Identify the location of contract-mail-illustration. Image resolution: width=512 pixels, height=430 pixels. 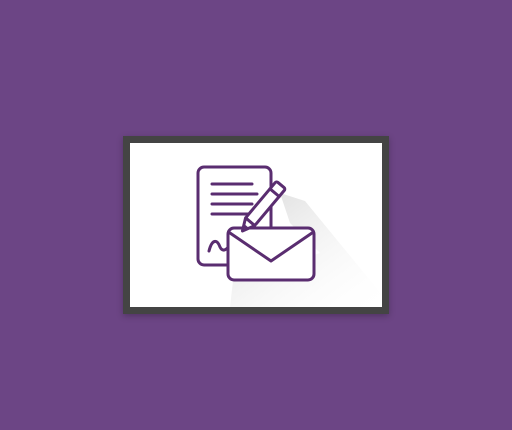
(289, 236).